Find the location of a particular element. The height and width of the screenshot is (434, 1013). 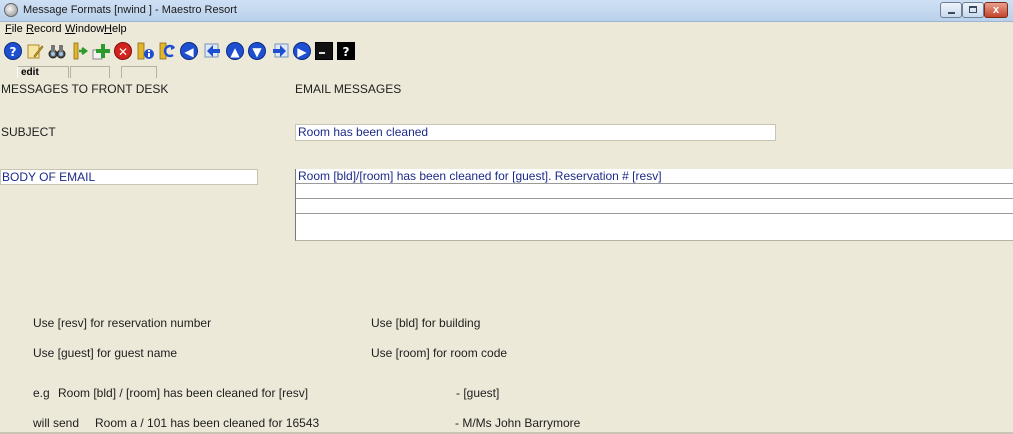

last-record-icon: ▶ is located at coordinates (302, 51).